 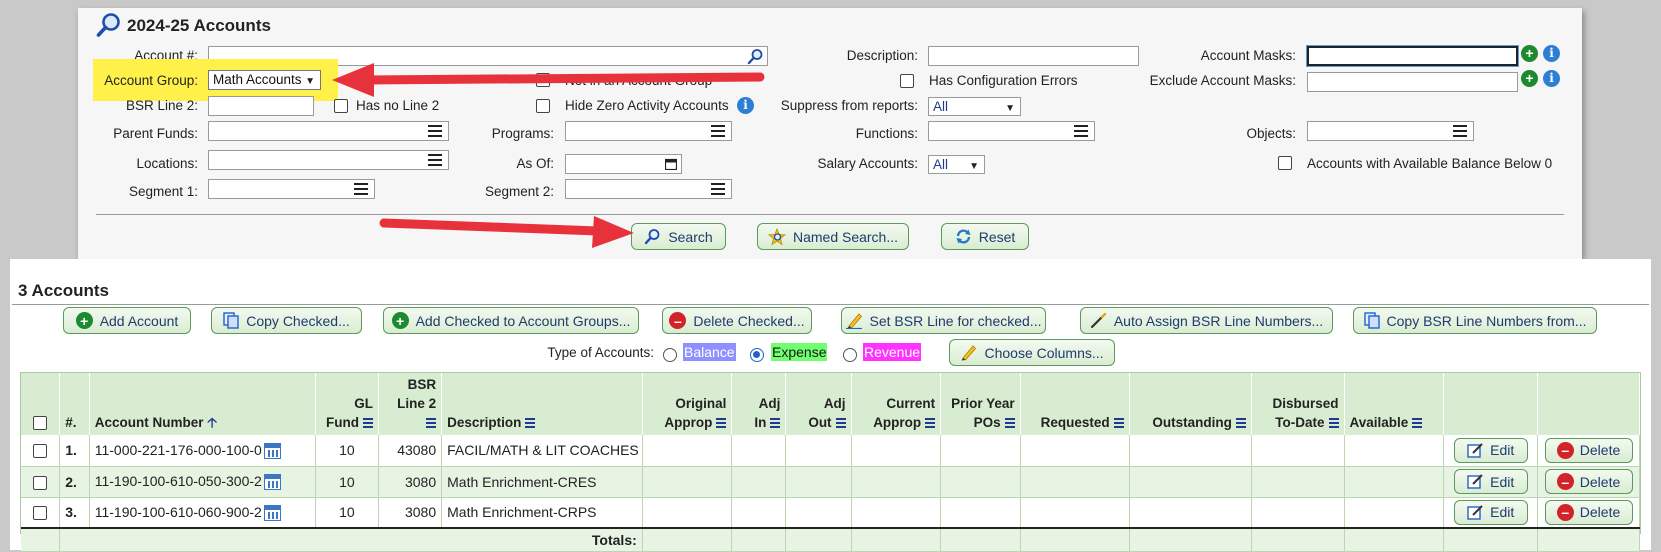 I want to click on col-adj-in: Adj In, so click(x=759, y=404).